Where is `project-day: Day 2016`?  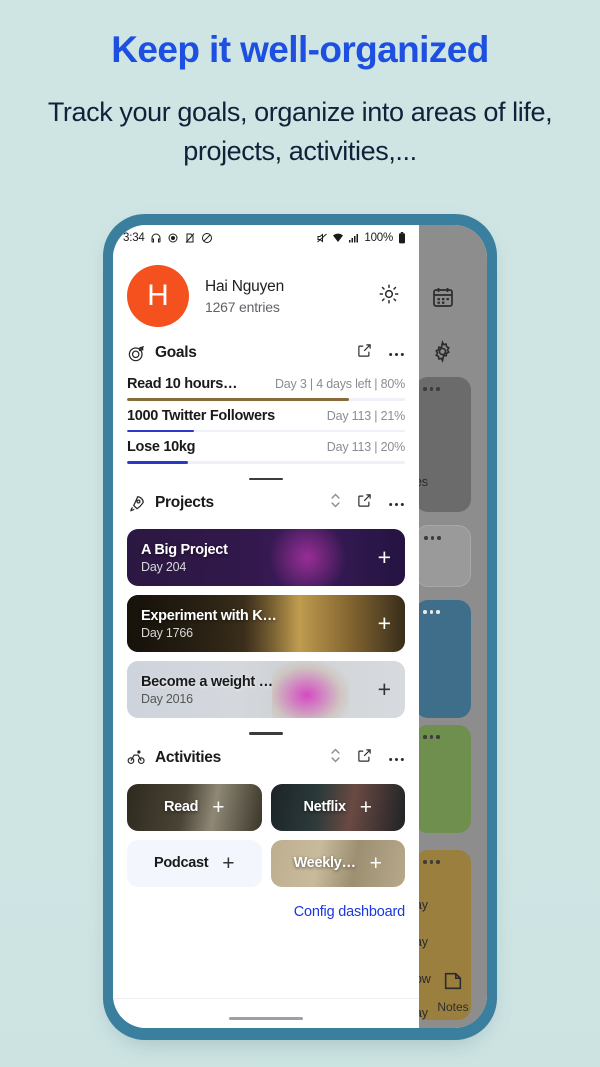
project-day: Day 2016 is located at coordinates (167, 698).